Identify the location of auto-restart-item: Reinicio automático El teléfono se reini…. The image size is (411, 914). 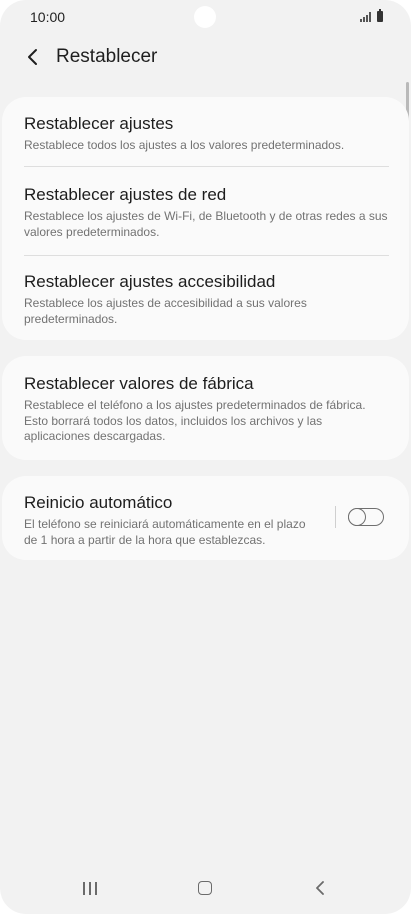
(171, 520).